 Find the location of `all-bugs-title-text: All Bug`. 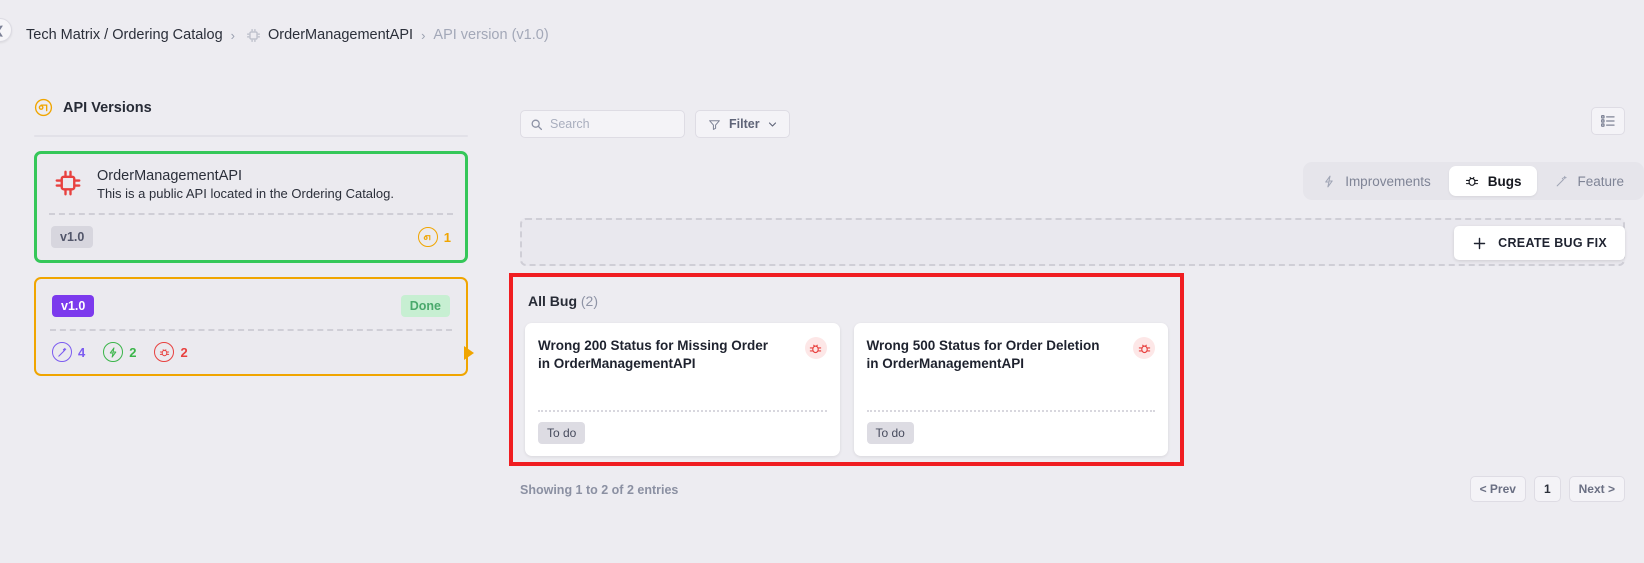

all-bugs-title-text: All Bug is located at coordinates (552, 301).